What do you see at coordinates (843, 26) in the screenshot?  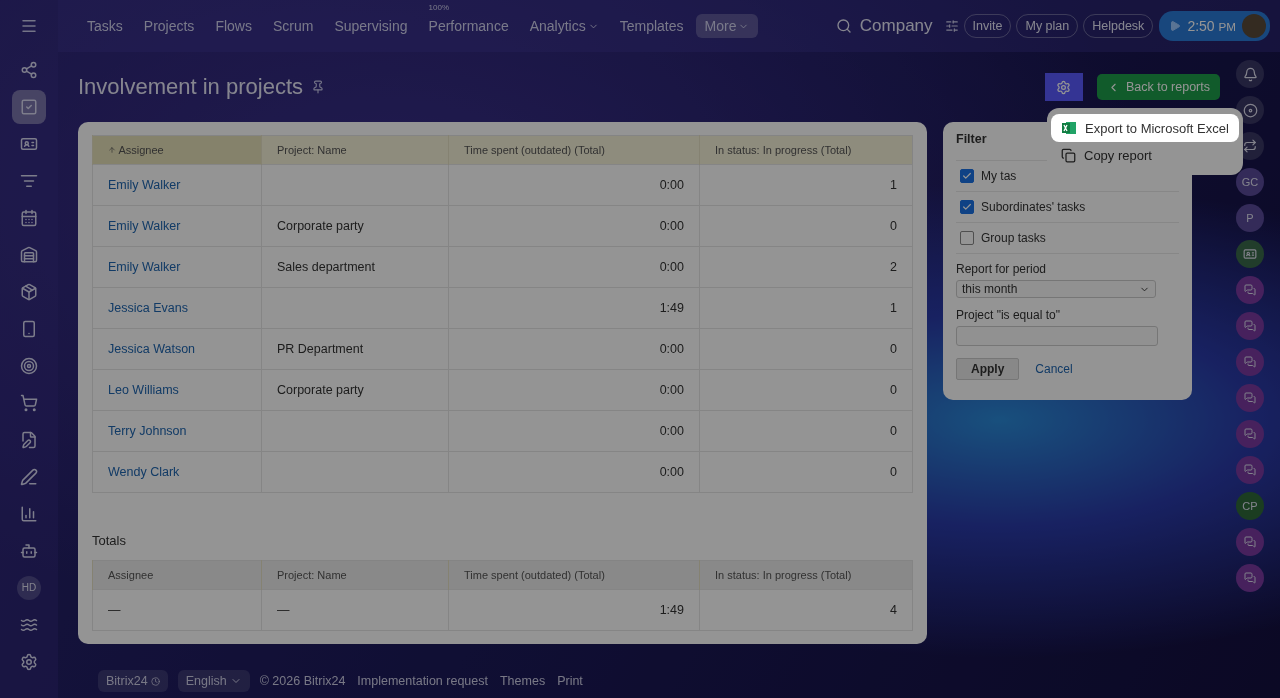 I see `search-icon` at bounding box center [843, 26].